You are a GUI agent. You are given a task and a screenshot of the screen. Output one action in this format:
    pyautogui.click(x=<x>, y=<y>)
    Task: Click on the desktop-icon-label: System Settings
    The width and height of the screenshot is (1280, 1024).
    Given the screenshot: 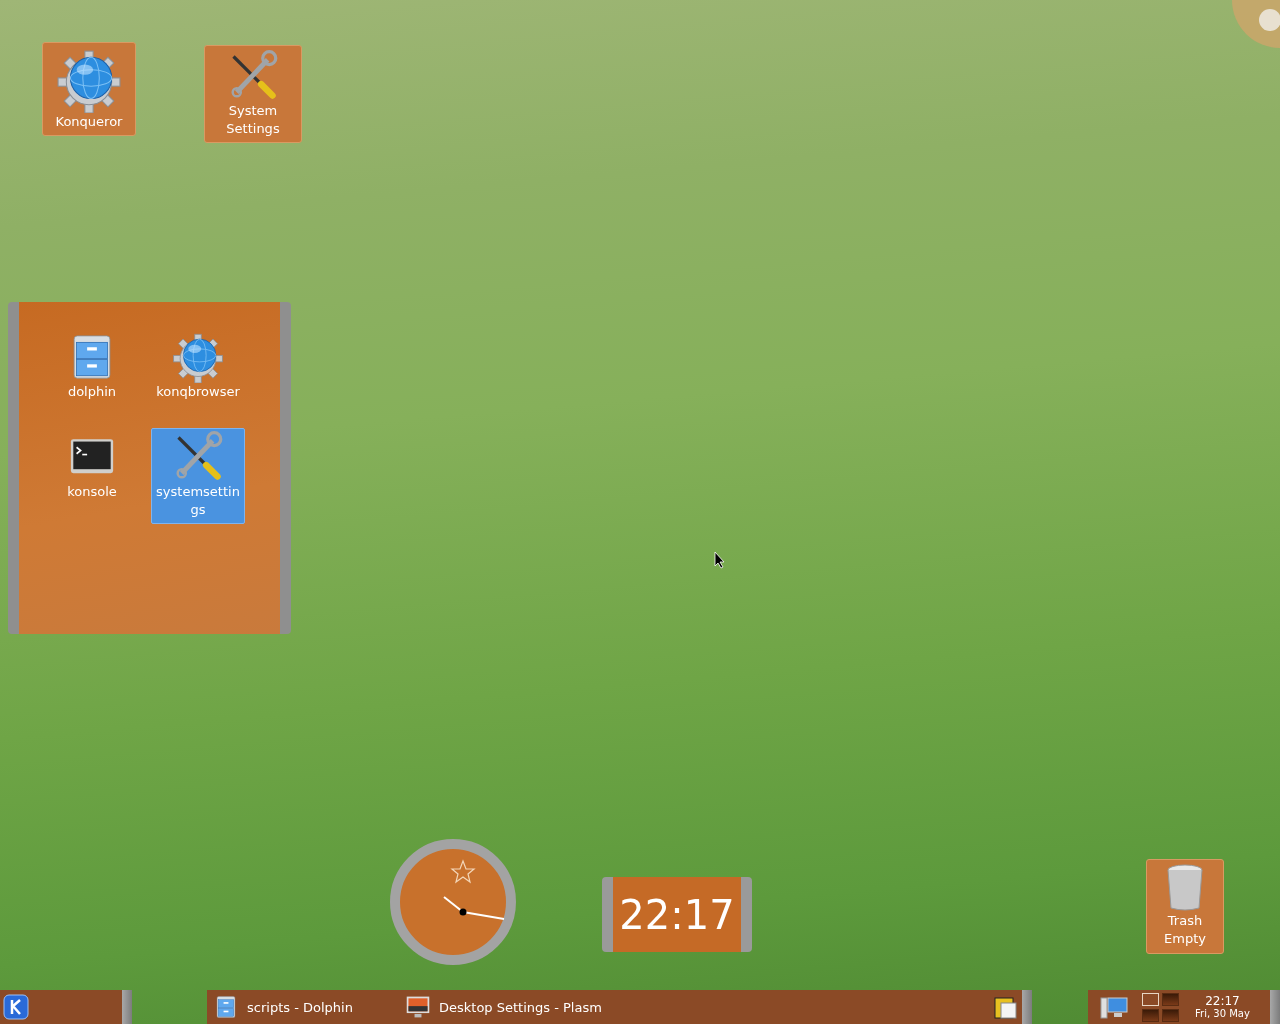 What is the action you would take?
    pyautogui.click(x=253, y=120)
    